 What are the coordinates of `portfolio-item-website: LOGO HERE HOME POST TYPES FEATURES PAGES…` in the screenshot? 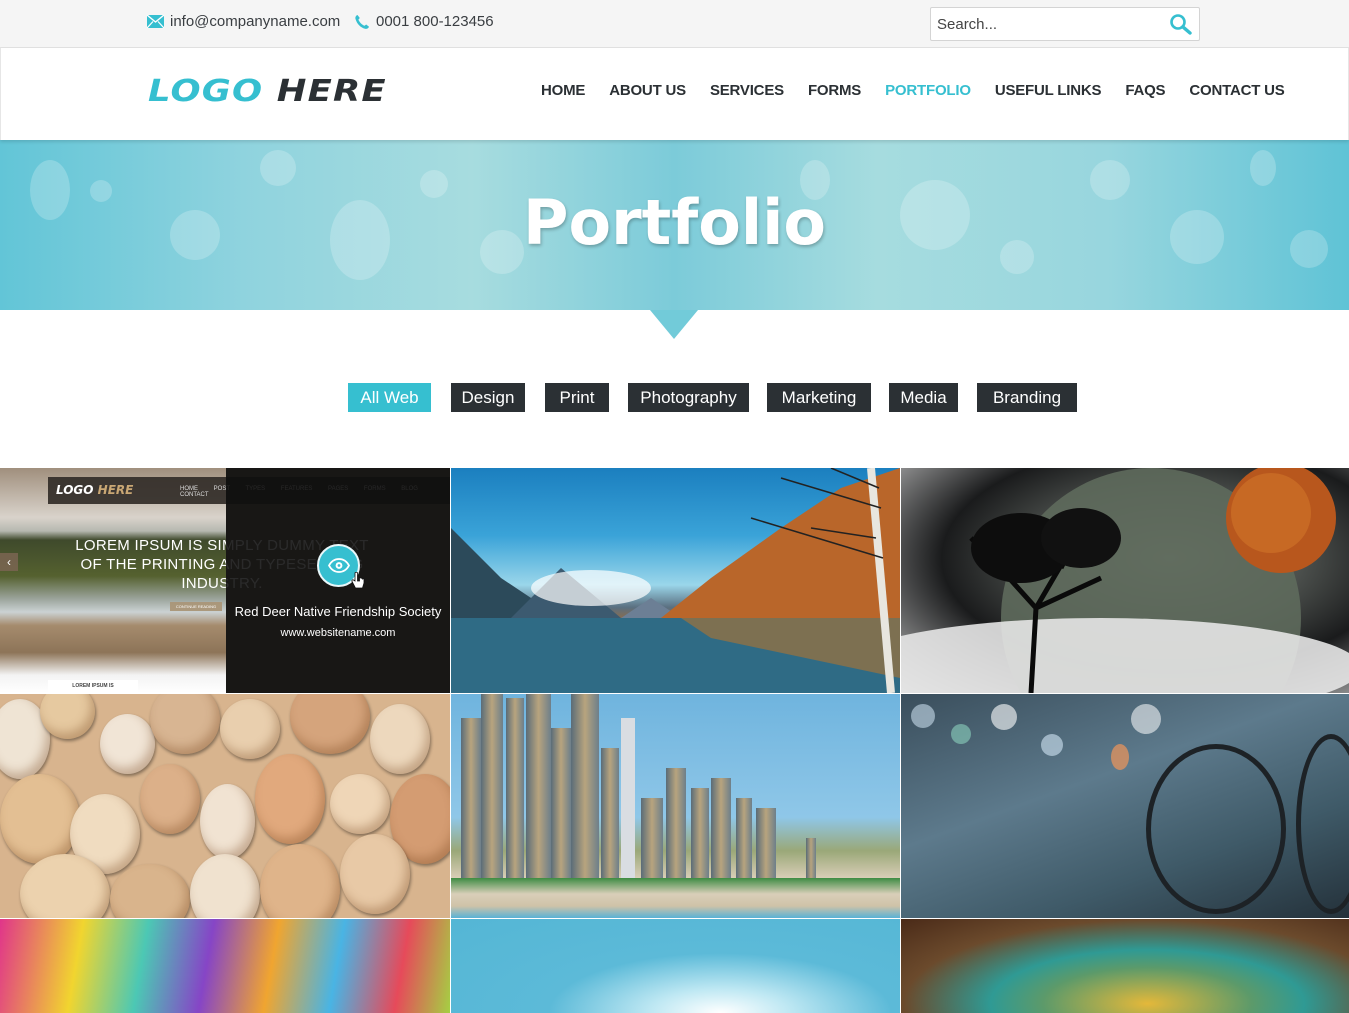 It's located at (225, 580).